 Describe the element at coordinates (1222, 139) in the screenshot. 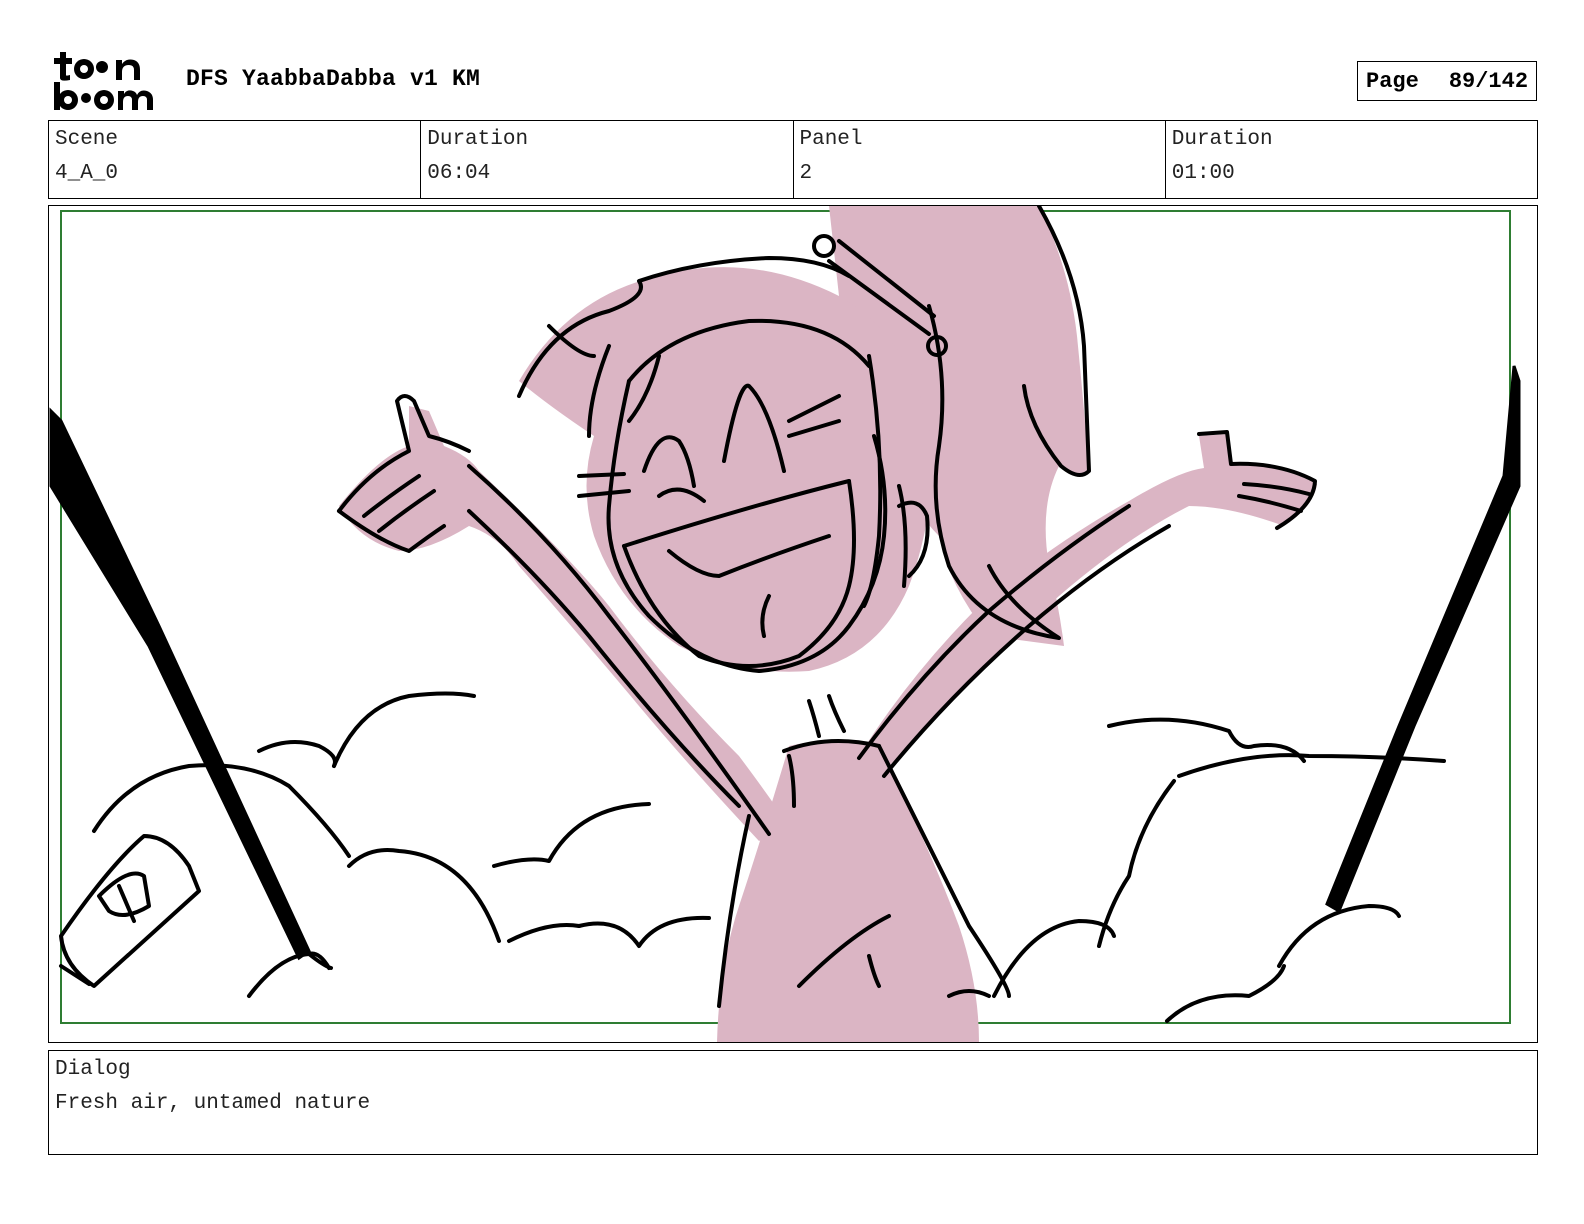

I see `panel-duration-label: Duration` at that location.